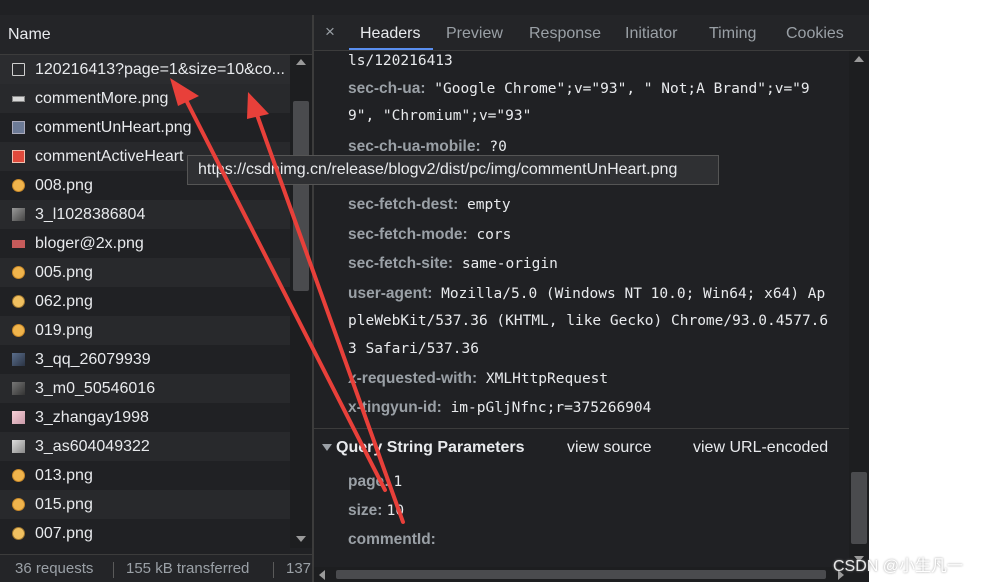 The height and width of the screenshot is (582, 999). Describe the element at coordinates (64, 533) in the screenshot. I see `request-name: 007.png` at that location.